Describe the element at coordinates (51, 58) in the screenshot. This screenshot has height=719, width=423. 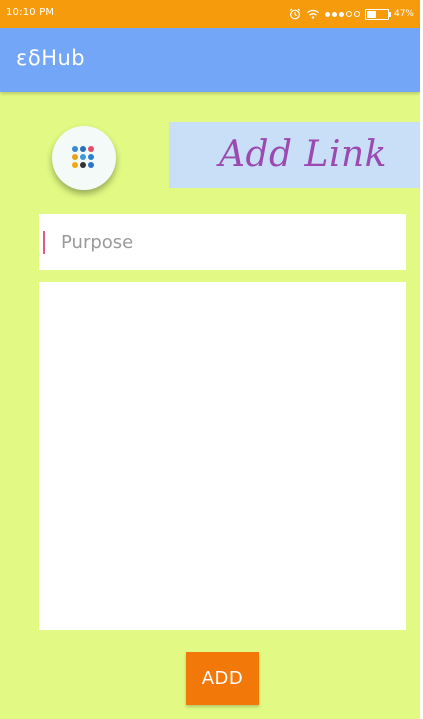
I see `app-title: εδHub` at that location.